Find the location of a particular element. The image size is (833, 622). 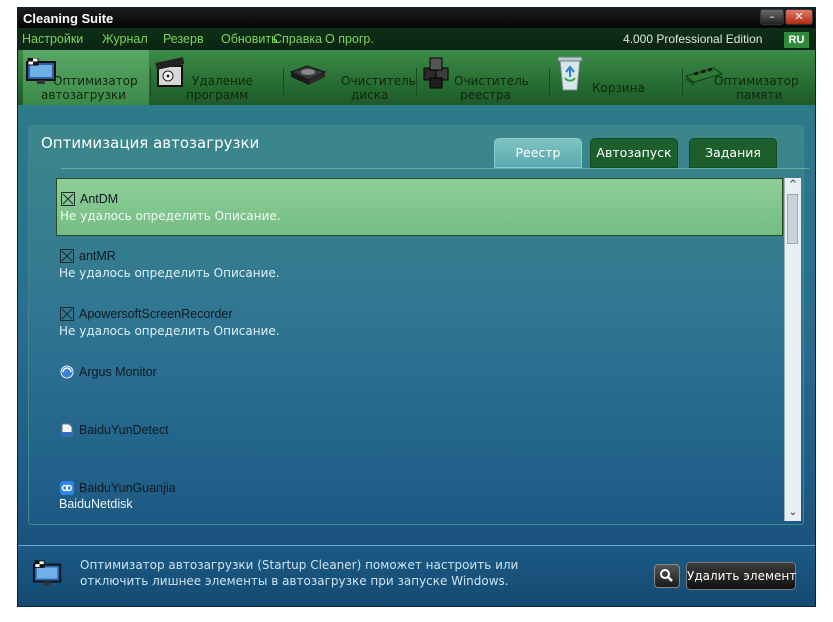

panel-title: Оптимизация автозагрузки is located at coordinates (150, 143).